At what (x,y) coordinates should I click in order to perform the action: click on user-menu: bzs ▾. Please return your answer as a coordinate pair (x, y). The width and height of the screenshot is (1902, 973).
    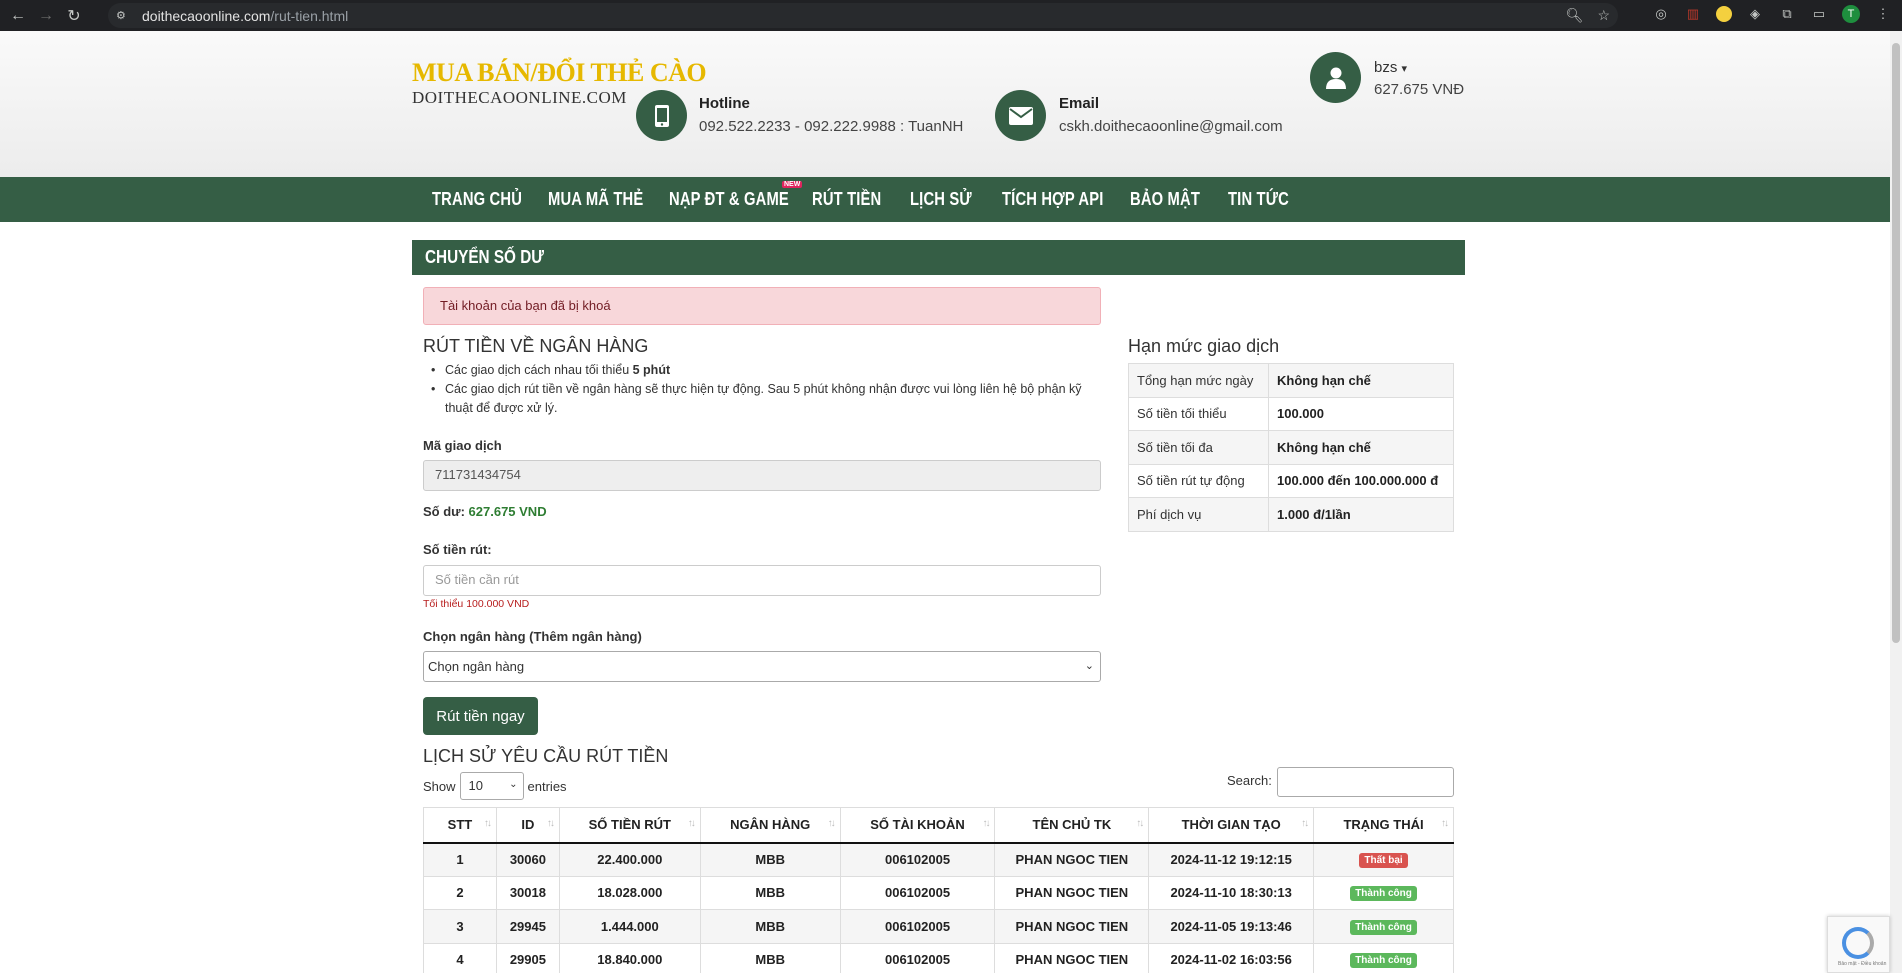
    Looking at the image, I should click on (1390, 67).